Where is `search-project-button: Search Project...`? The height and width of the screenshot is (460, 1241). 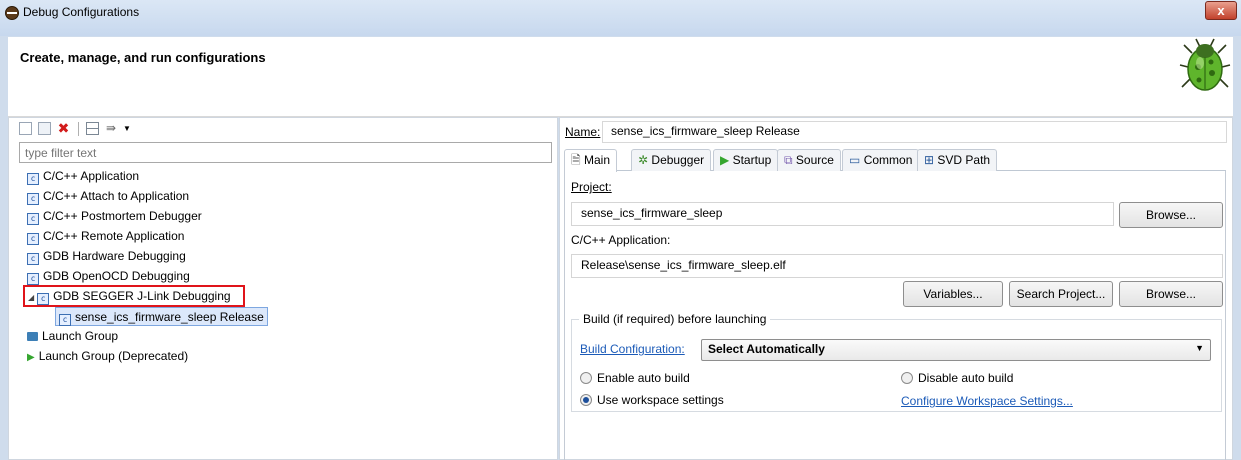
search-project-button: Search Project... is located at coordinates (1061, 294).